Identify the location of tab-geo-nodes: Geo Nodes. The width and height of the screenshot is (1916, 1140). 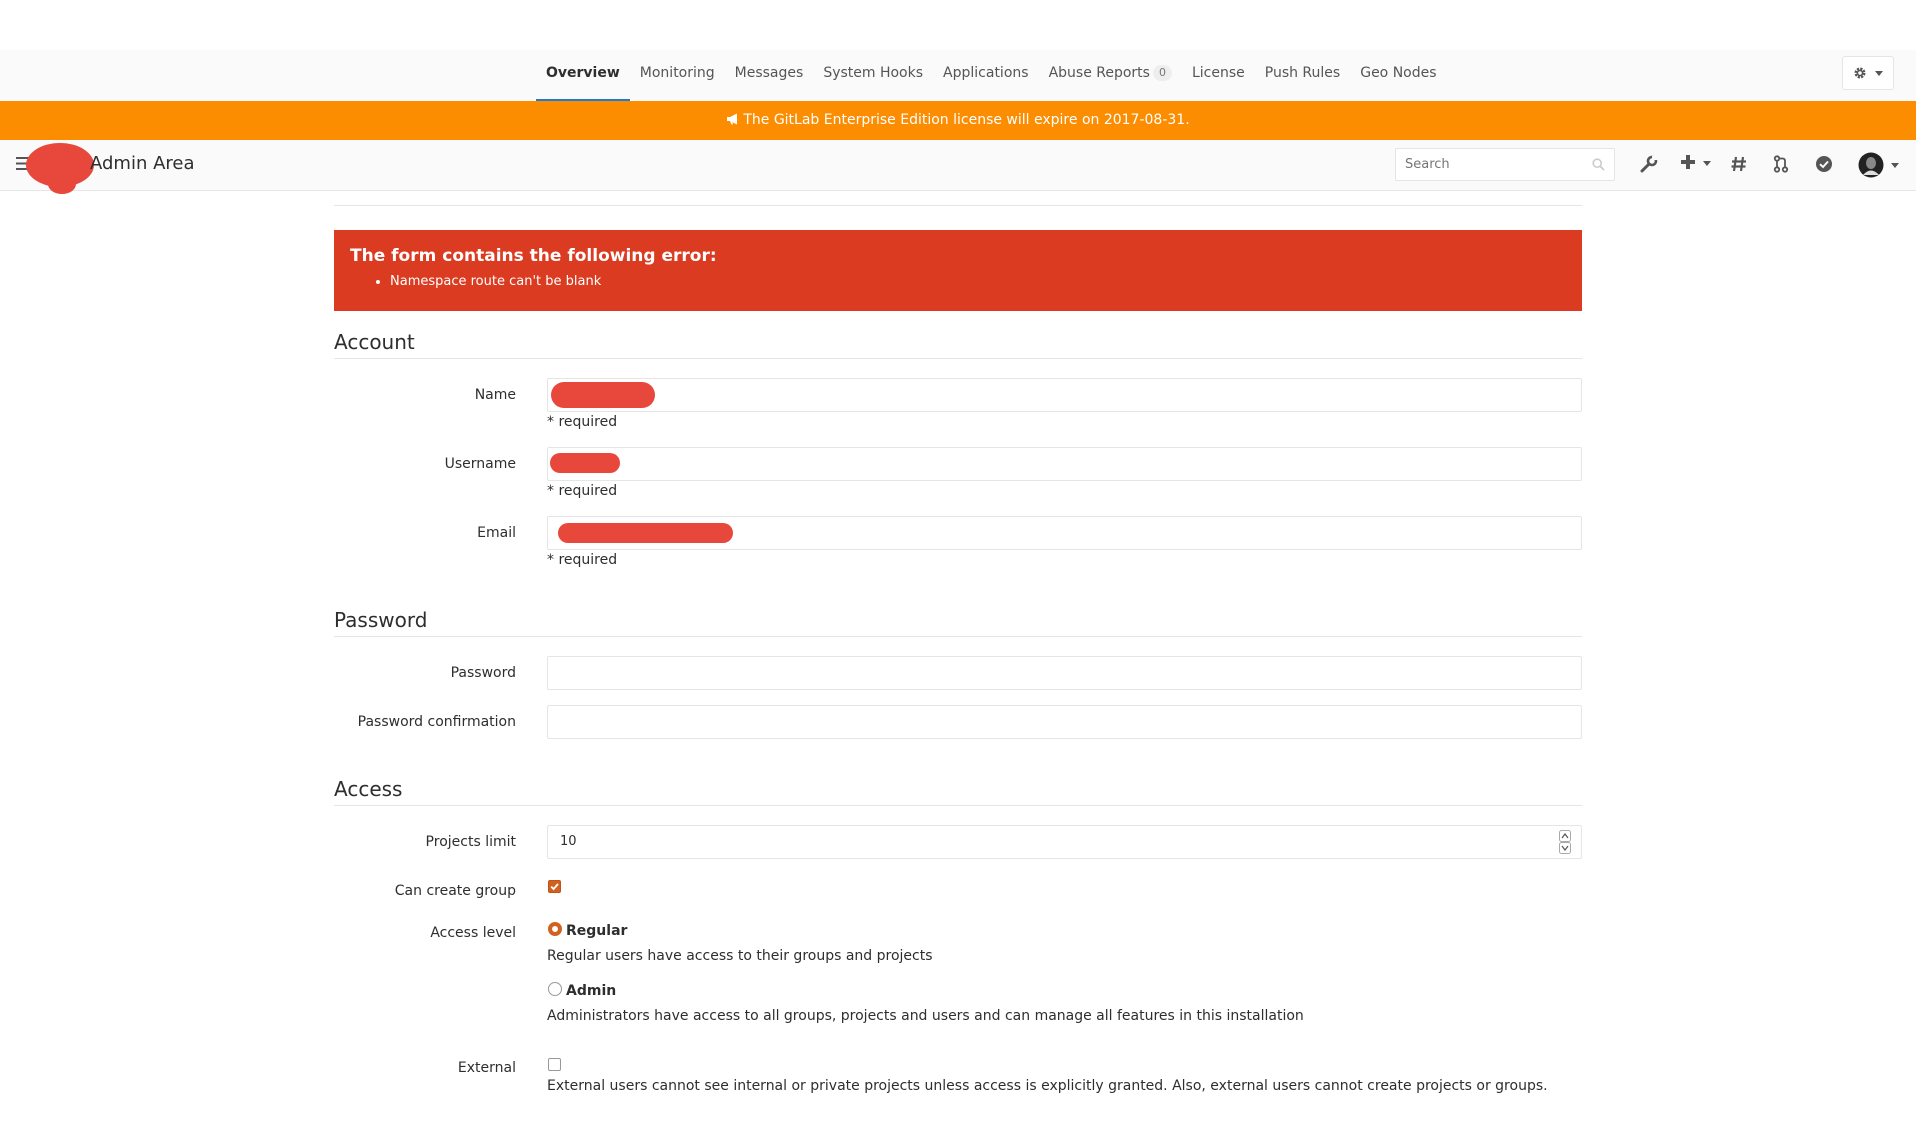
(1398, 75).